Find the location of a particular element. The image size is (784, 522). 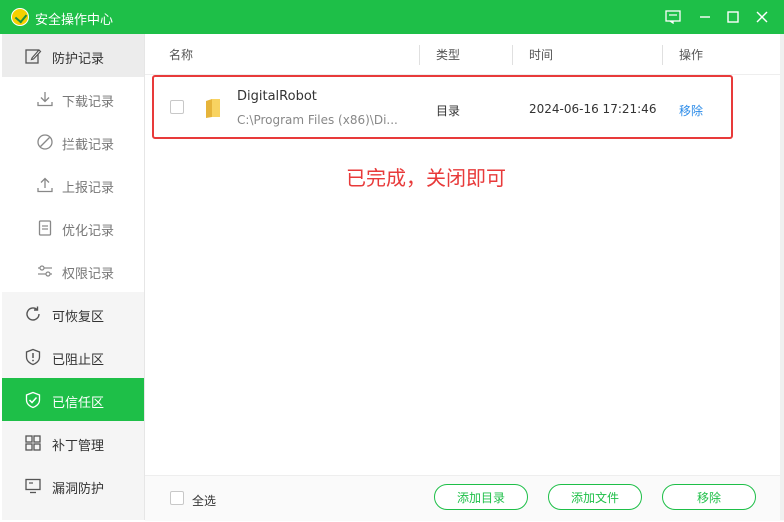

sidebar-item-protection-records: 防护记录 is located at coordinates (73, 55).